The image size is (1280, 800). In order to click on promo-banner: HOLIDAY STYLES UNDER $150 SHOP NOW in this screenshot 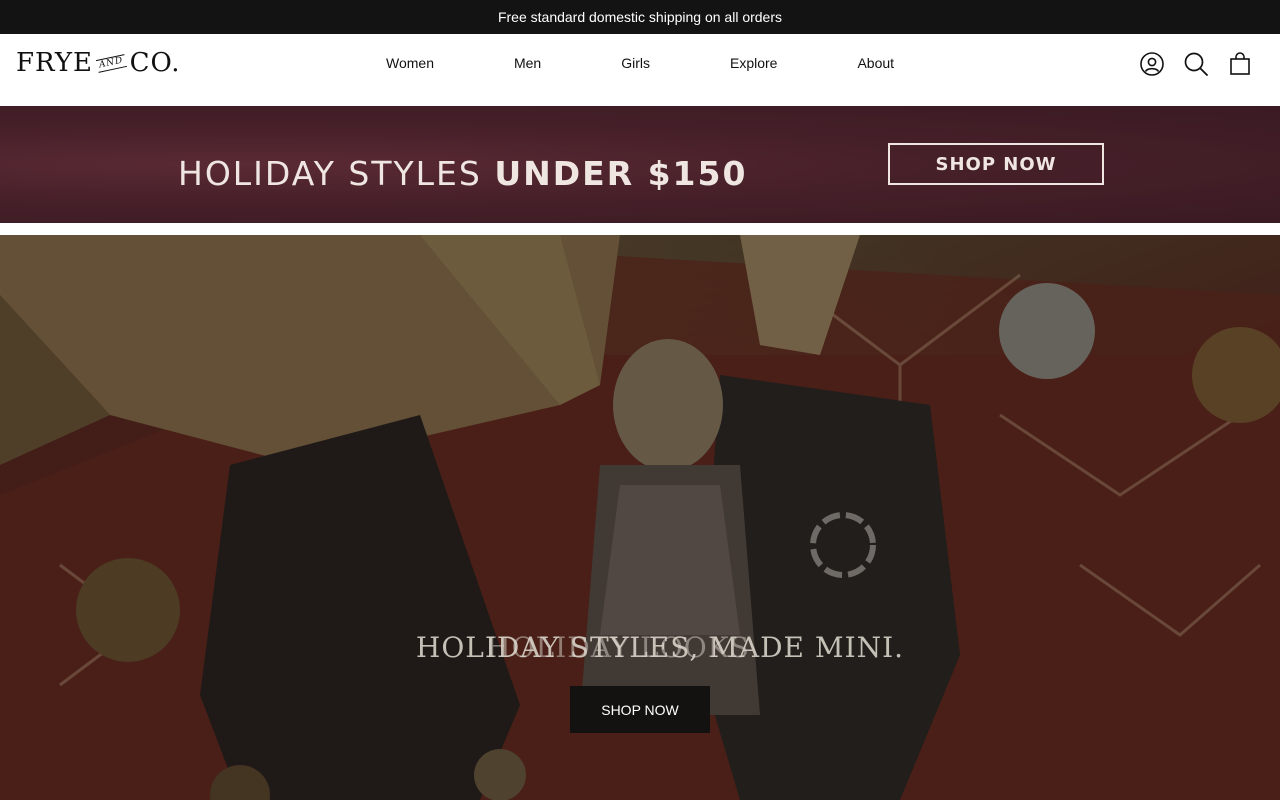, I will do `click(640, 164)`.